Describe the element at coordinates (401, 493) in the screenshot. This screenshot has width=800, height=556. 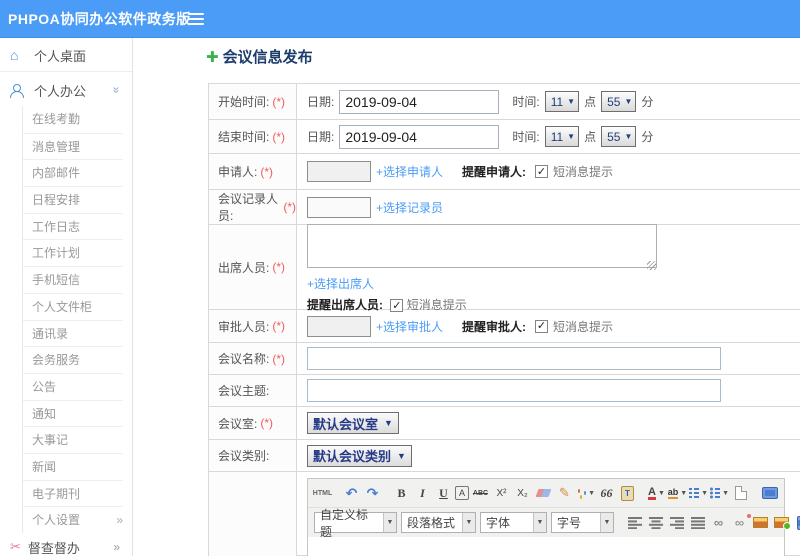
I see `bold-button: B` at that location.